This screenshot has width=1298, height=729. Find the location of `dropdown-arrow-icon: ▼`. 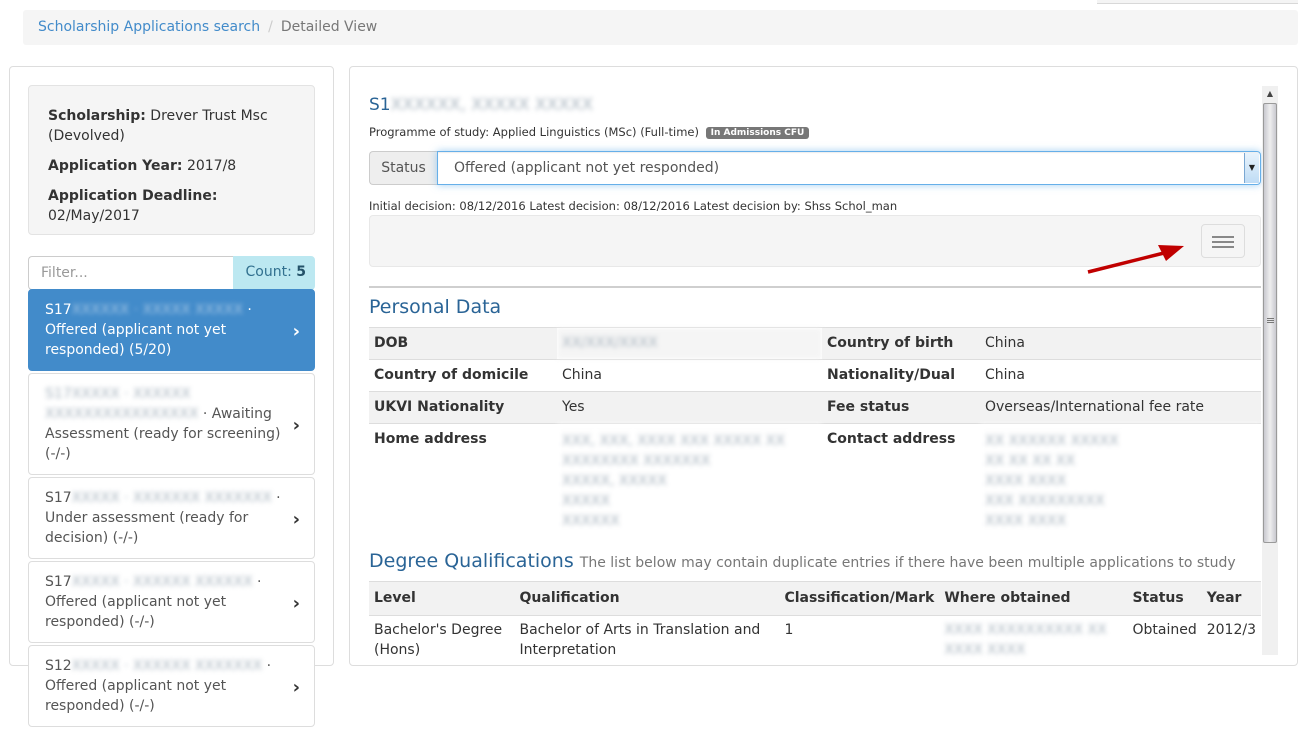

dropdown-arrow-icon: ▼ is located at coordinates (1251, 168).